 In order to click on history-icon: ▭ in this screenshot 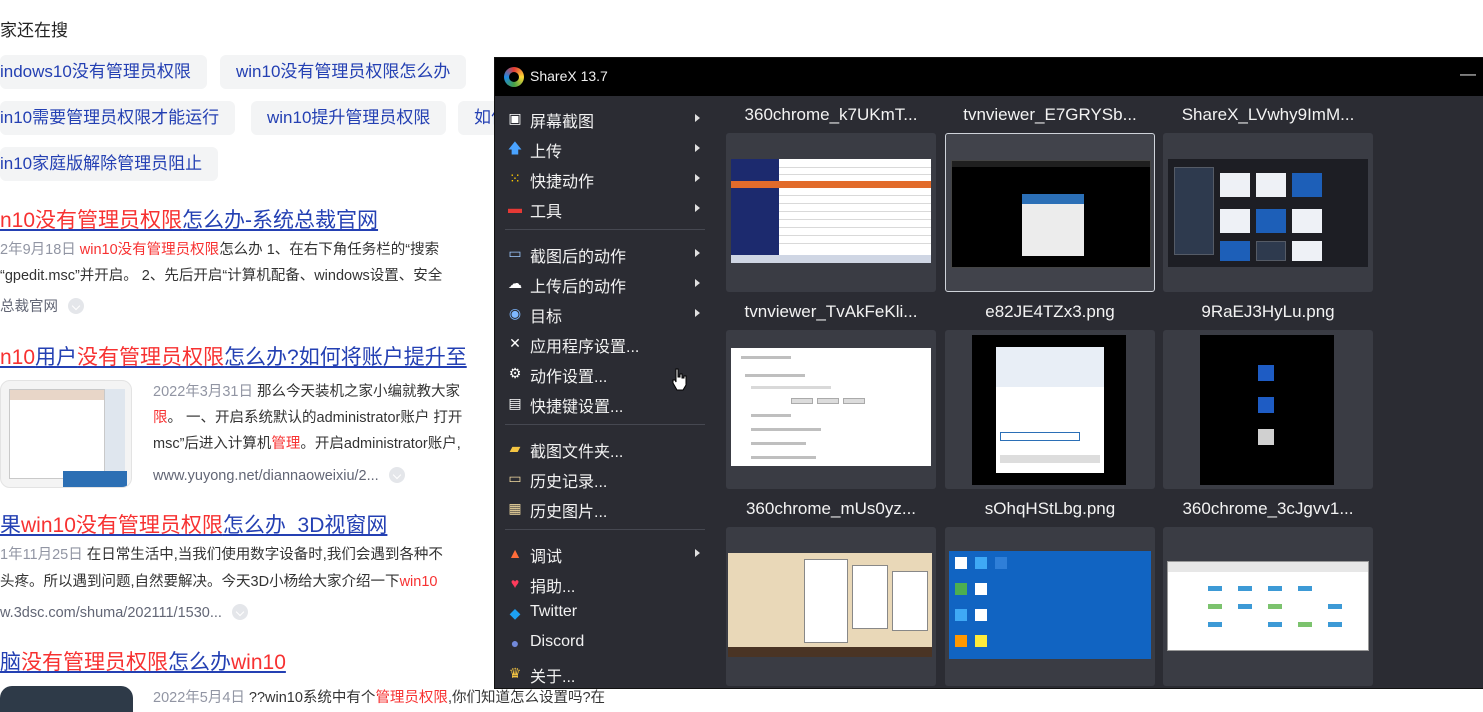, I will do `click(515, 478)`.